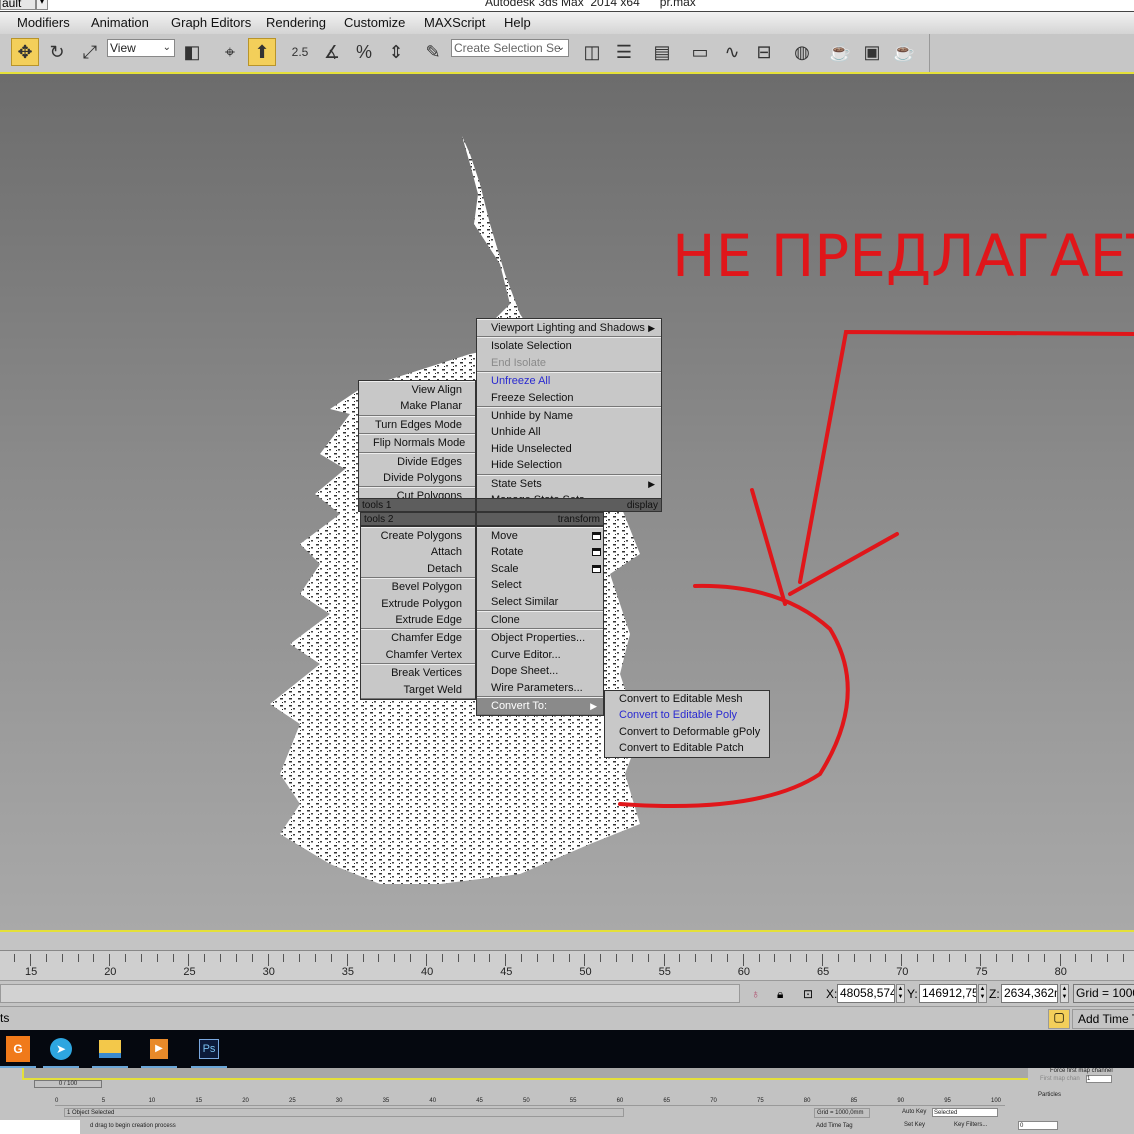 Image resolution: width=1134 pixels, height=1134 pixels. Describe the element at coordinates (418, 673) in the screenshot. I see `menu-item-break-vertices: Break Vertices` at that location.